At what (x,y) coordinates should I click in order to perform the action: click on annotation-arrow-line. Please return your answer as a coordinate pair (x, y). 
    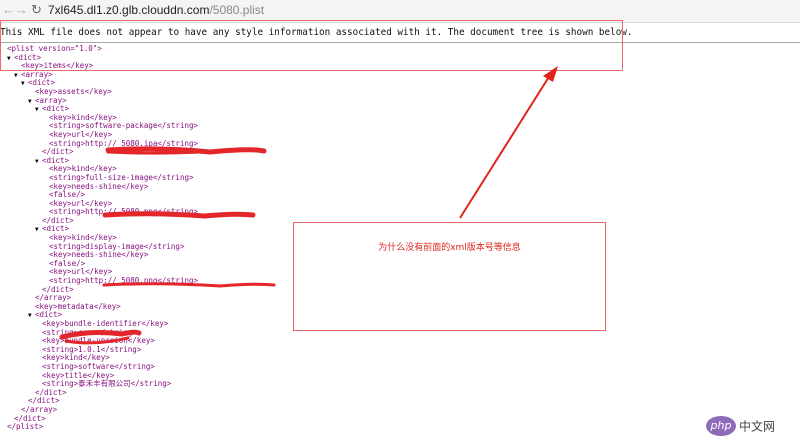
    Looking at the image, I should click on (506, 145).